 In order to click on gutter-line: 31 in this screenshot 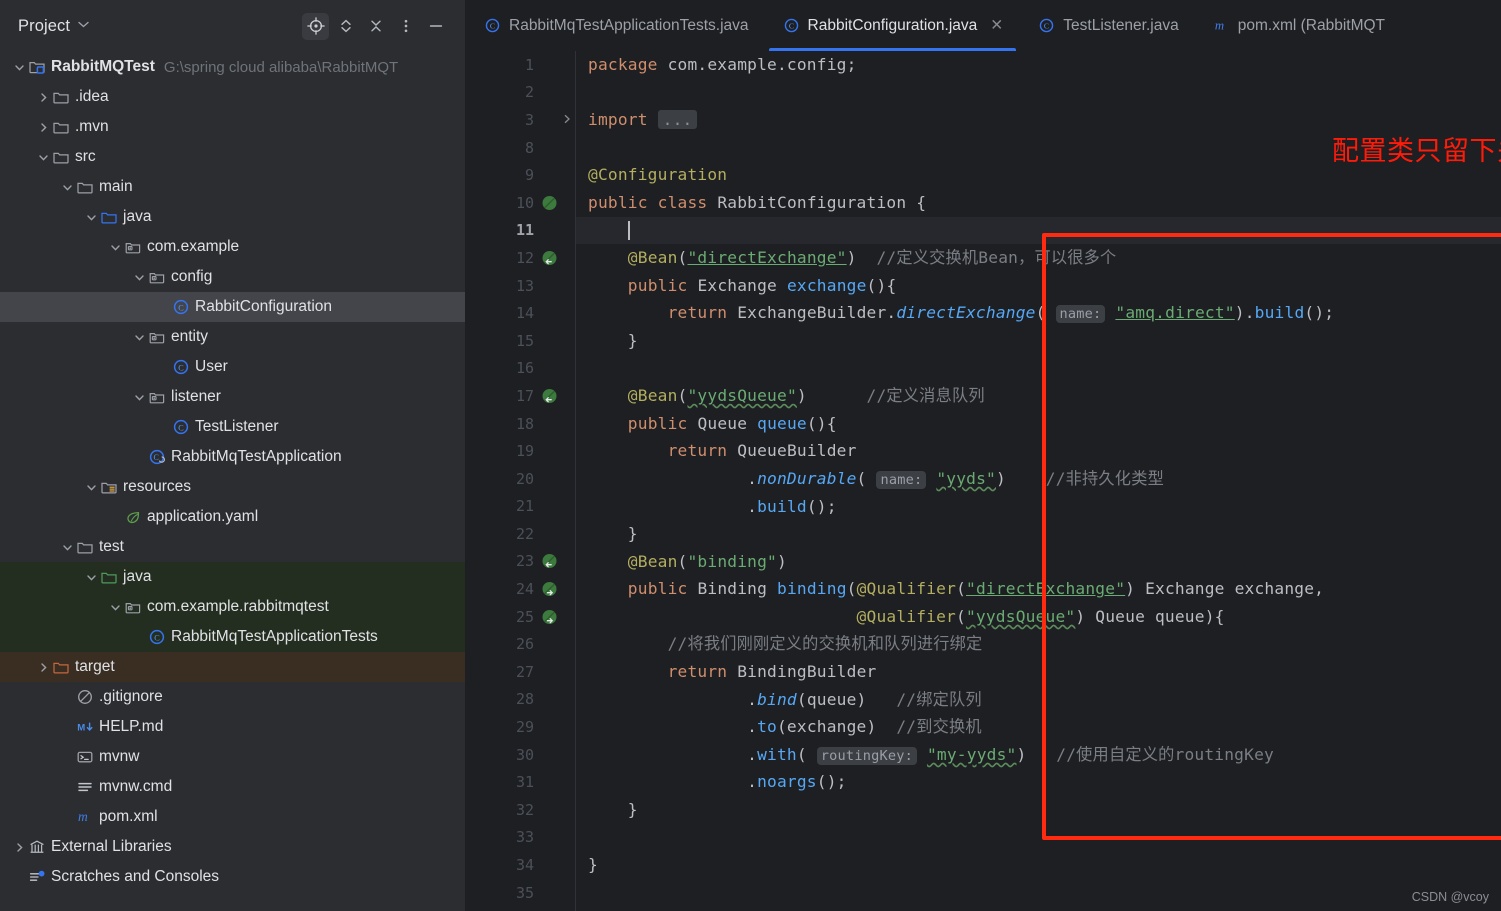, I will do `click(521, 782)`.